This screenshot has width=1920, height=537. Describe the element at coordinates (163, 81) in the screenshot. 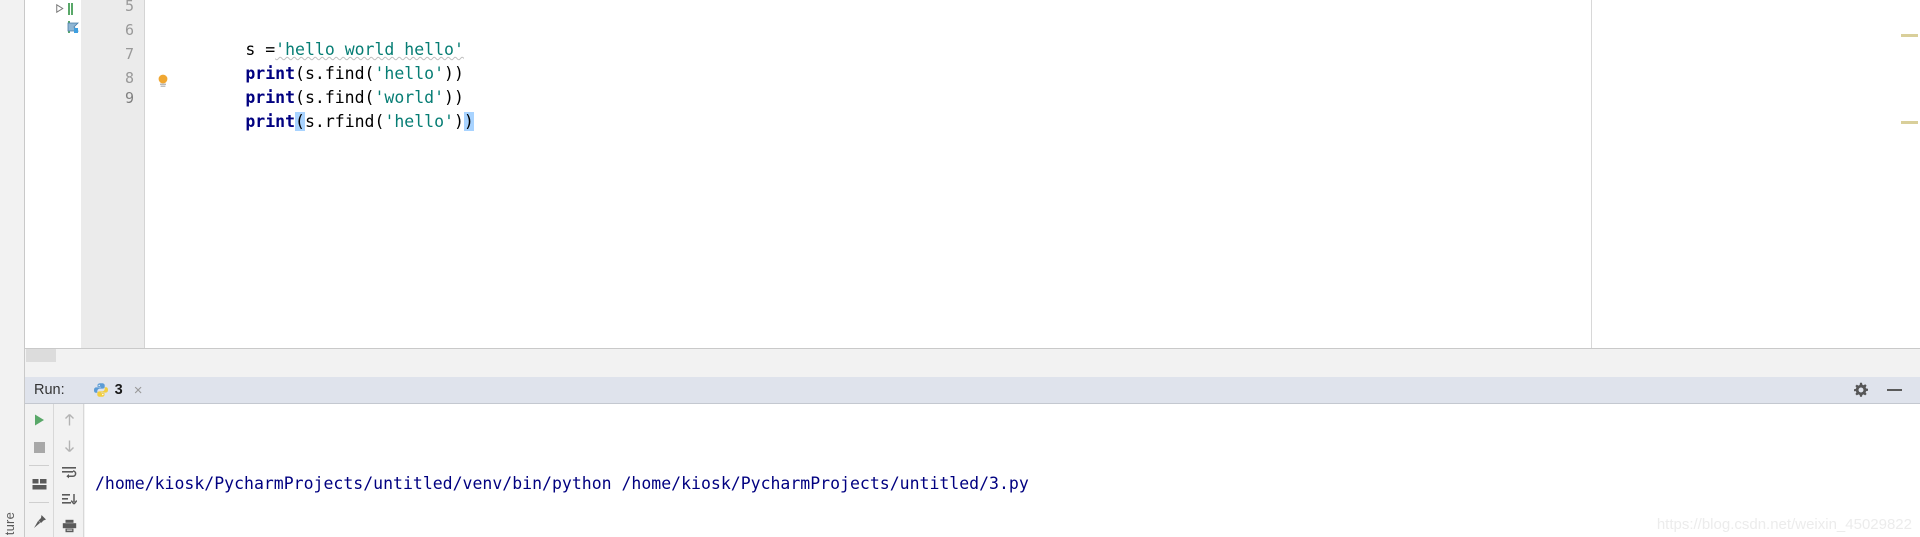

I see `intention-bulb-icon` at that location.